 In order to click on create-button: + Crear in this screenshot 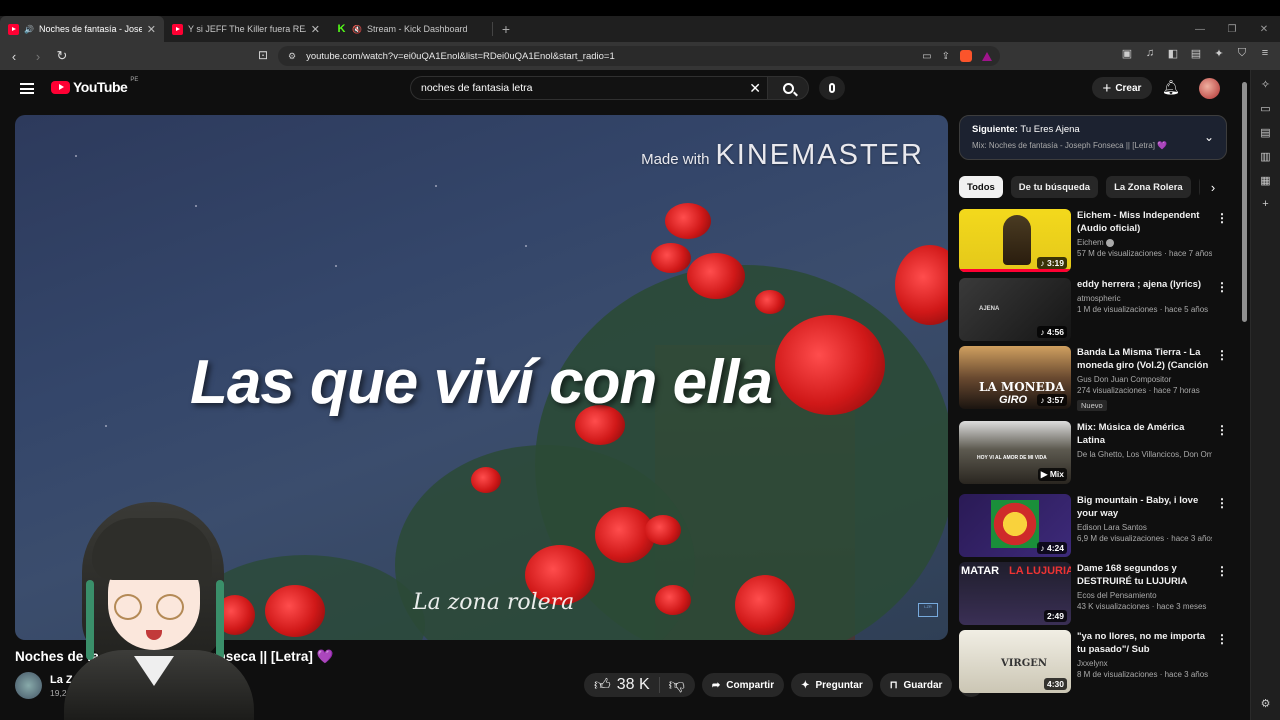, I will do `click(1122, 88)`.